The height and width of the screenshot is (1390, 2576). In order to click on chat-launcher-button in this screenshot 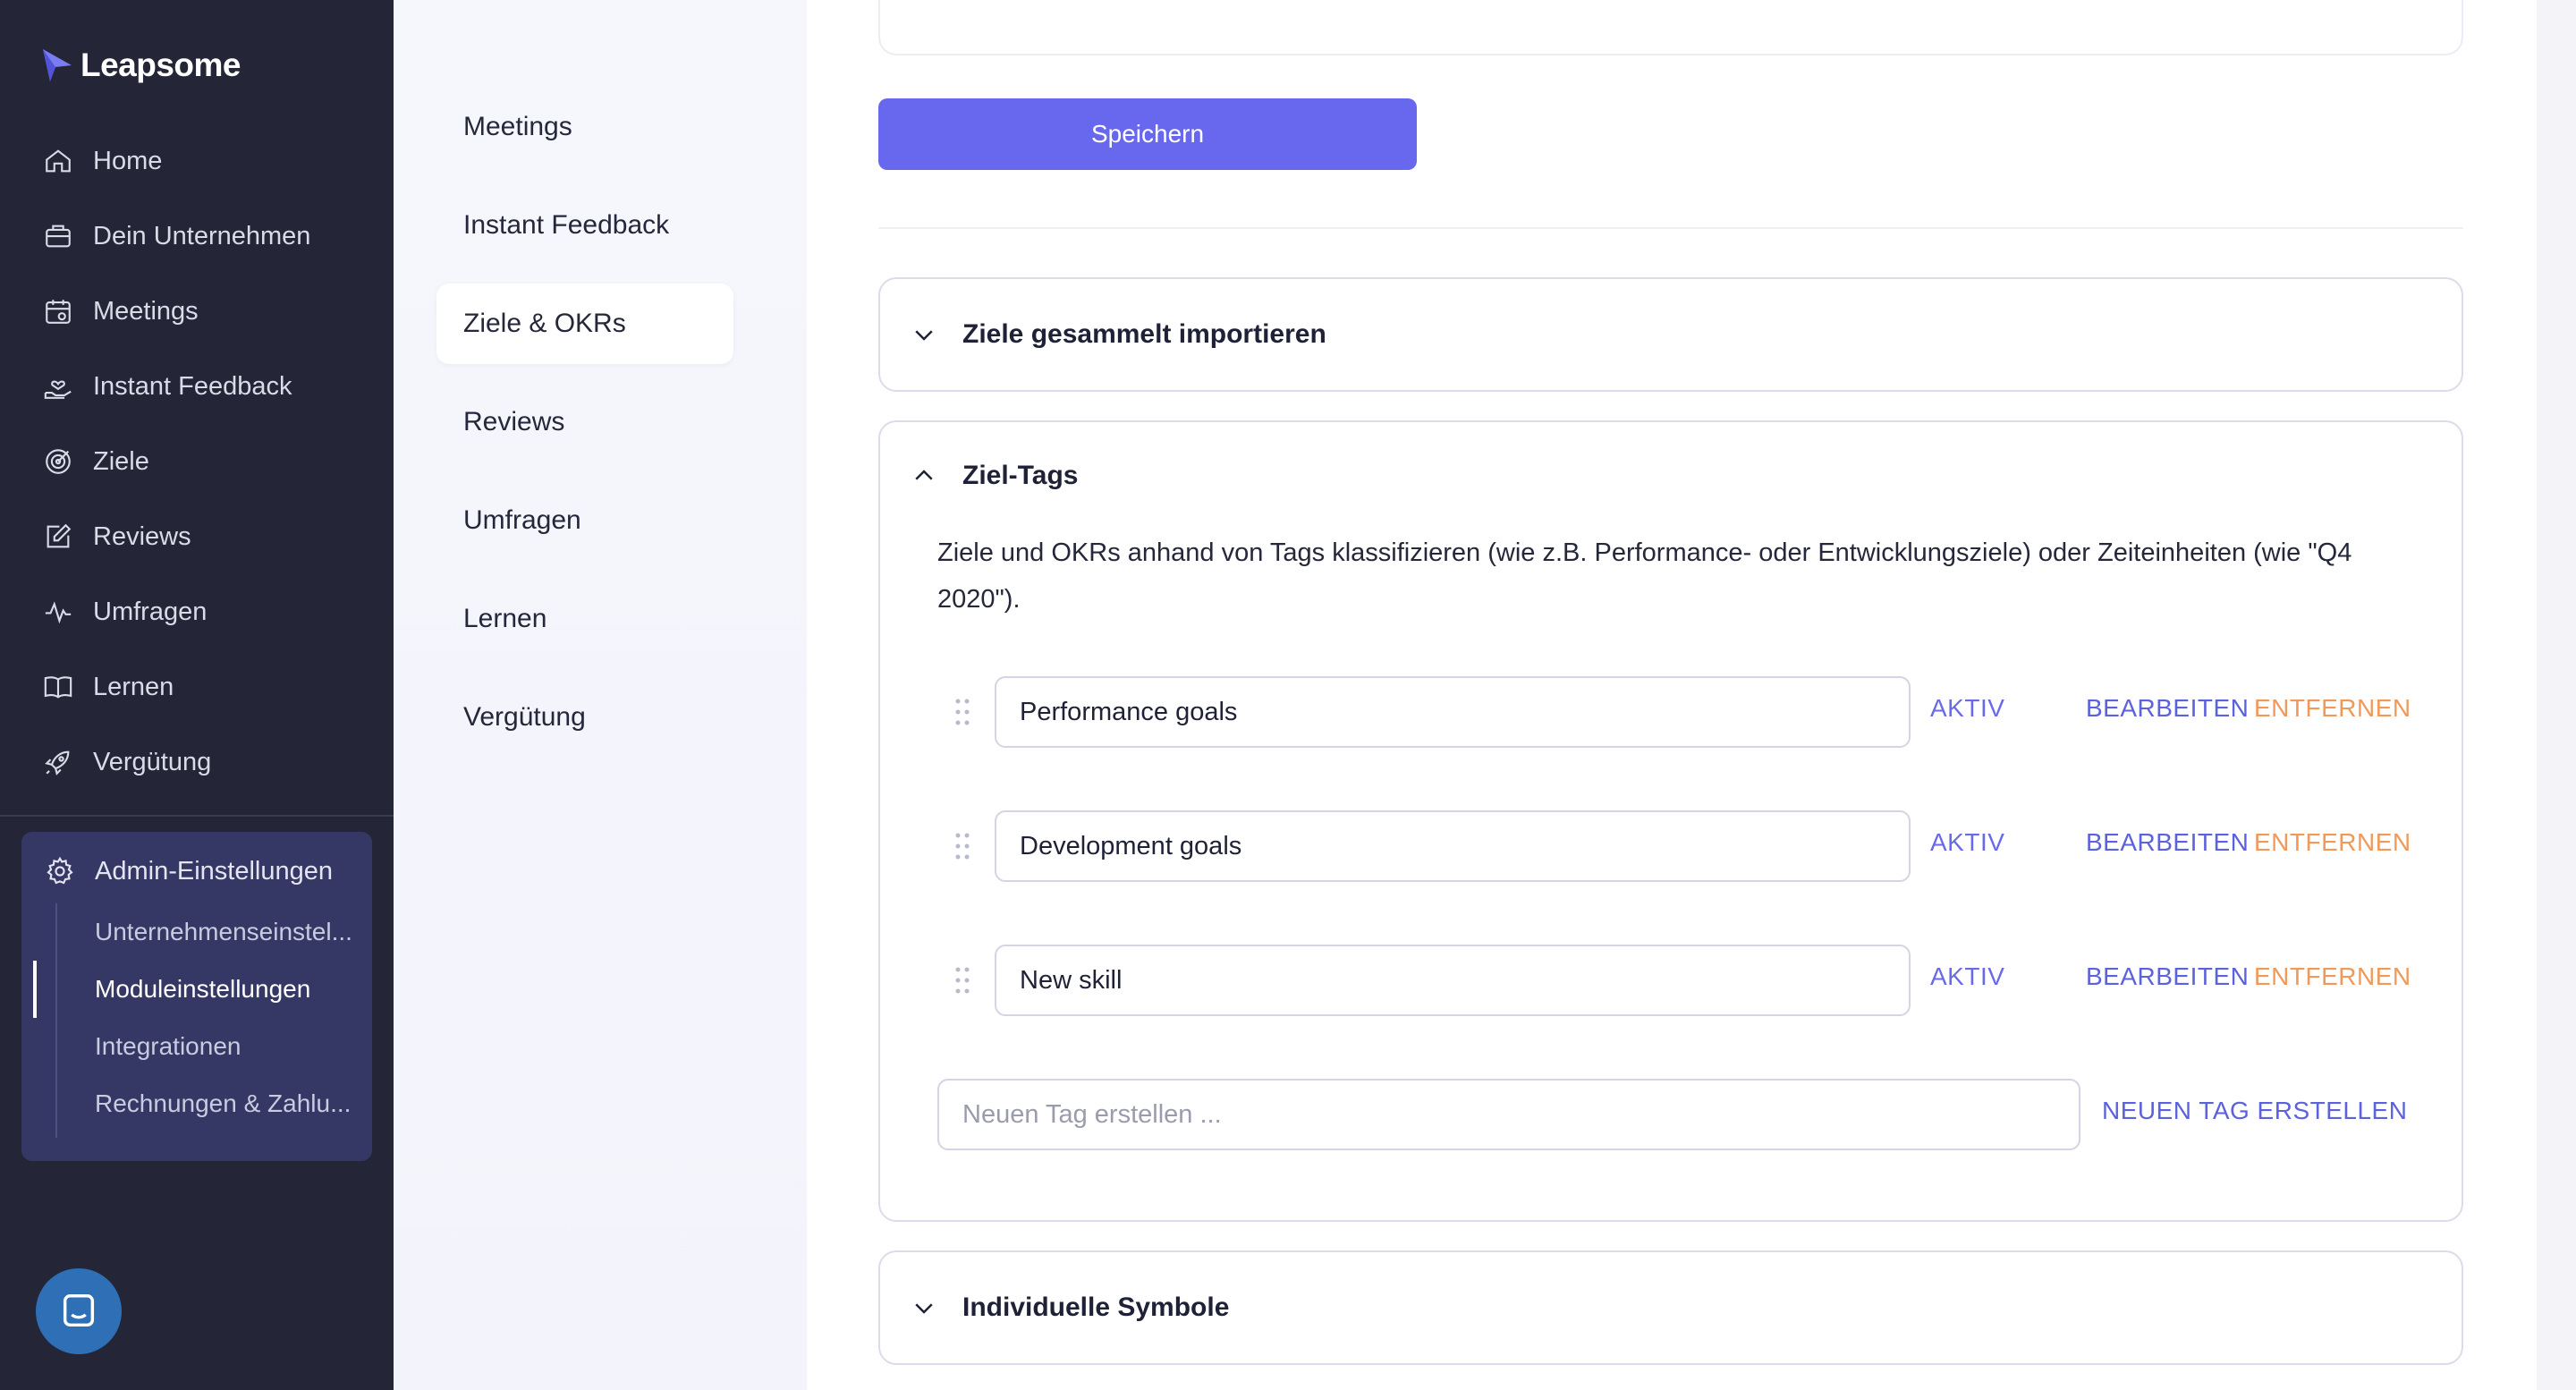, I will do `click(79, 1311)`.